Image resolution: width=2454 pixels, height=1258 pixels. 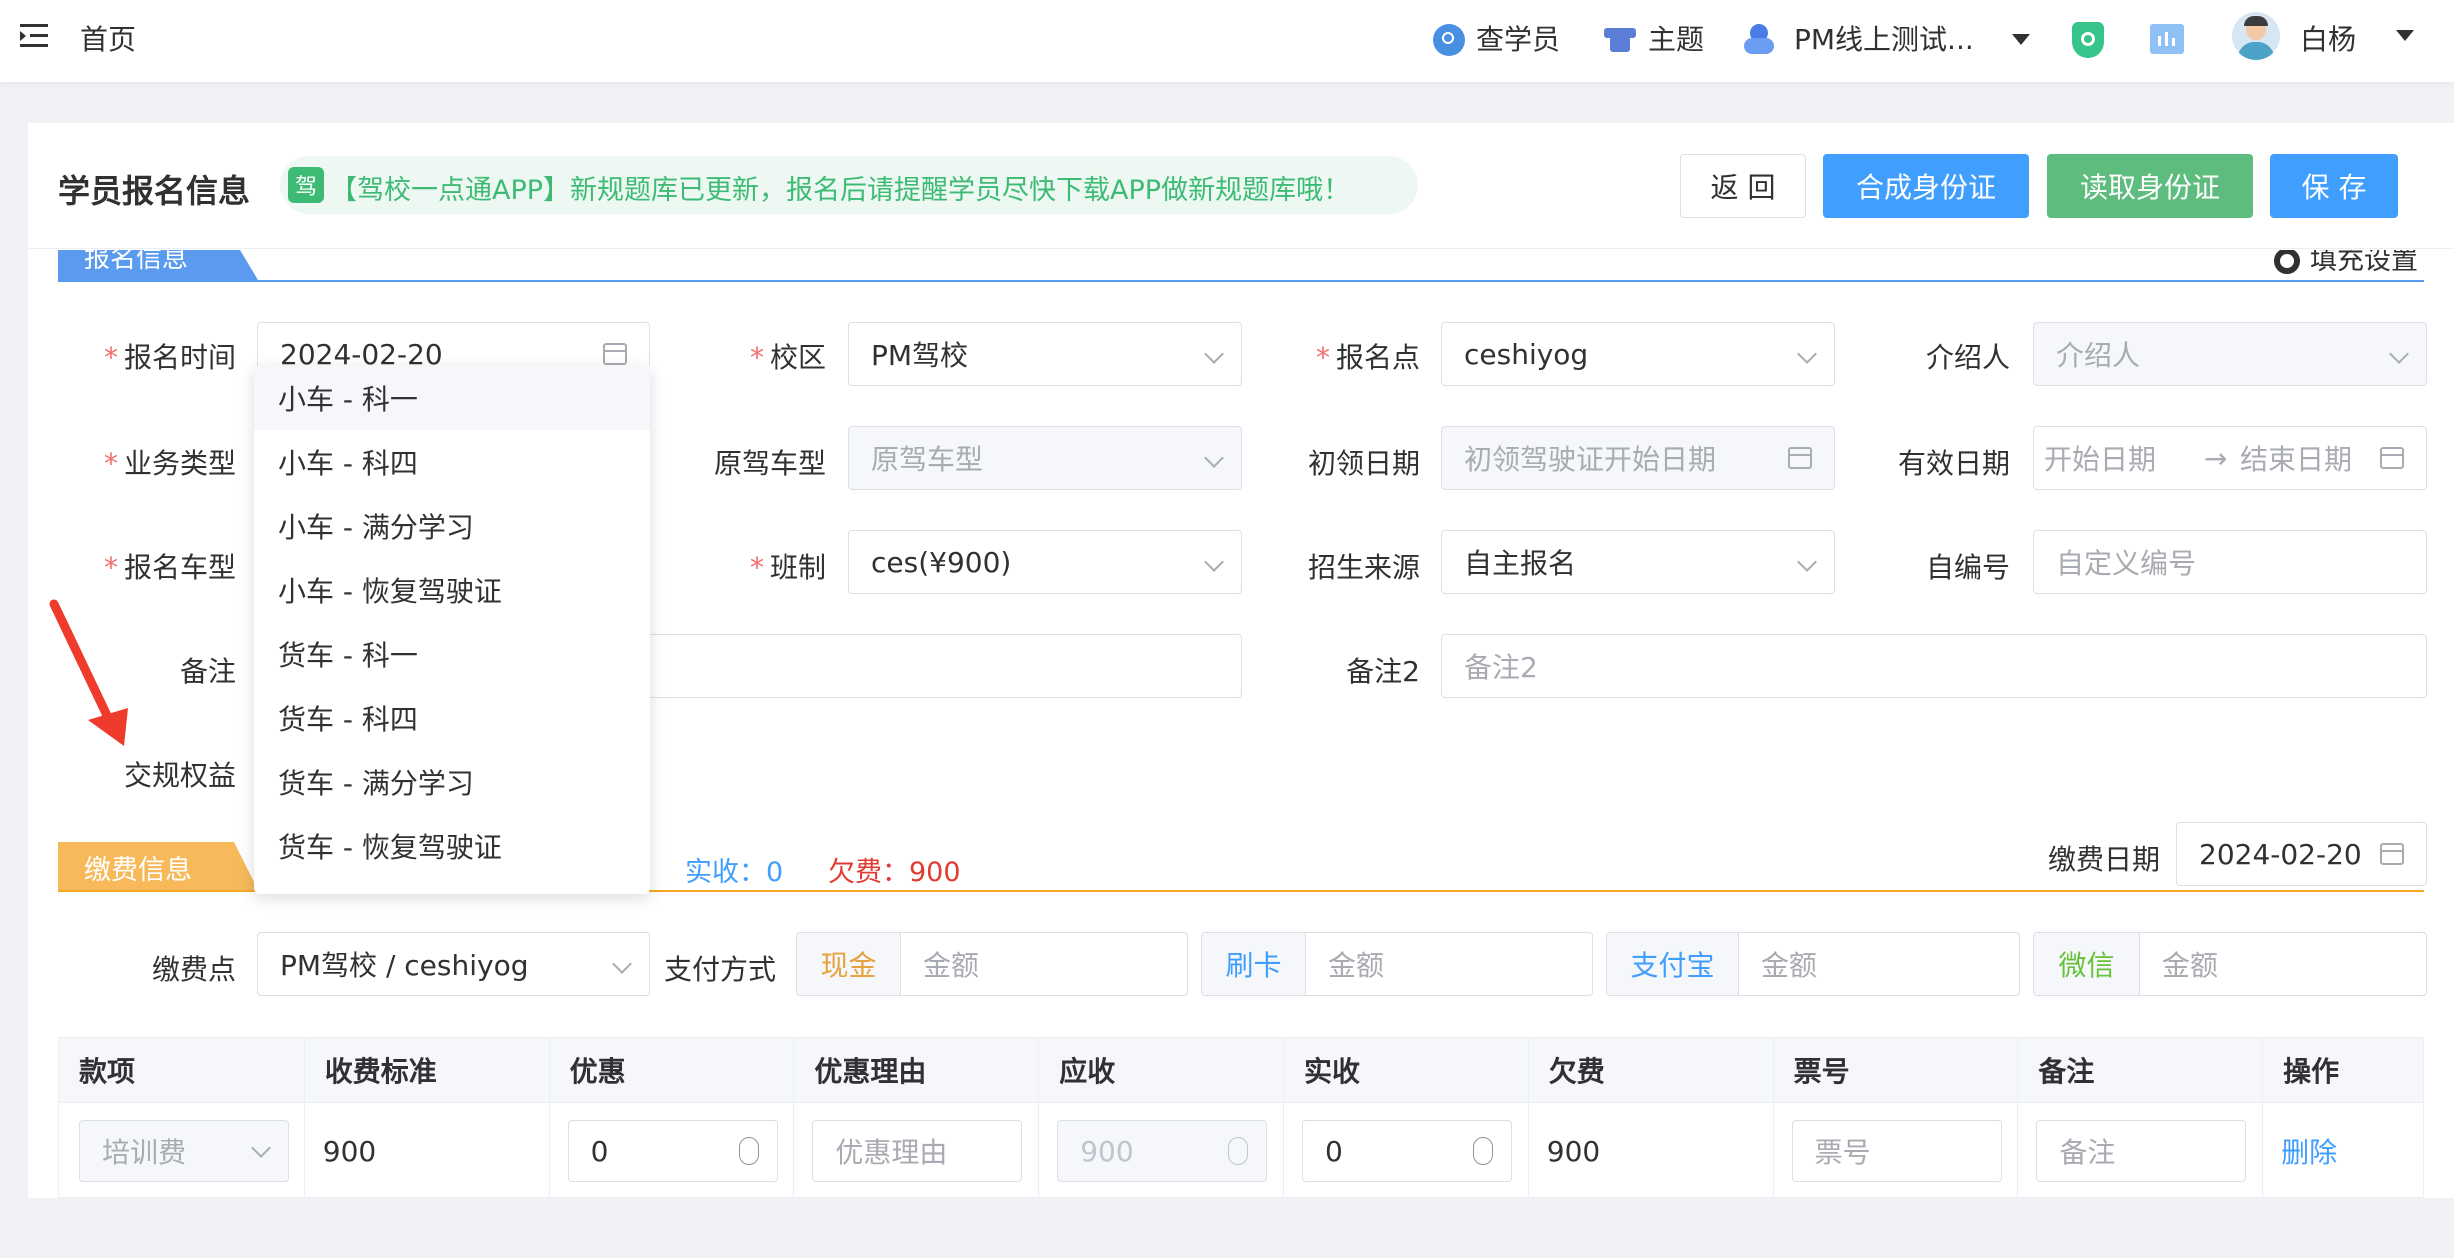 I want to click on page-title: 学员报名信息, so click(x=154, y=191).